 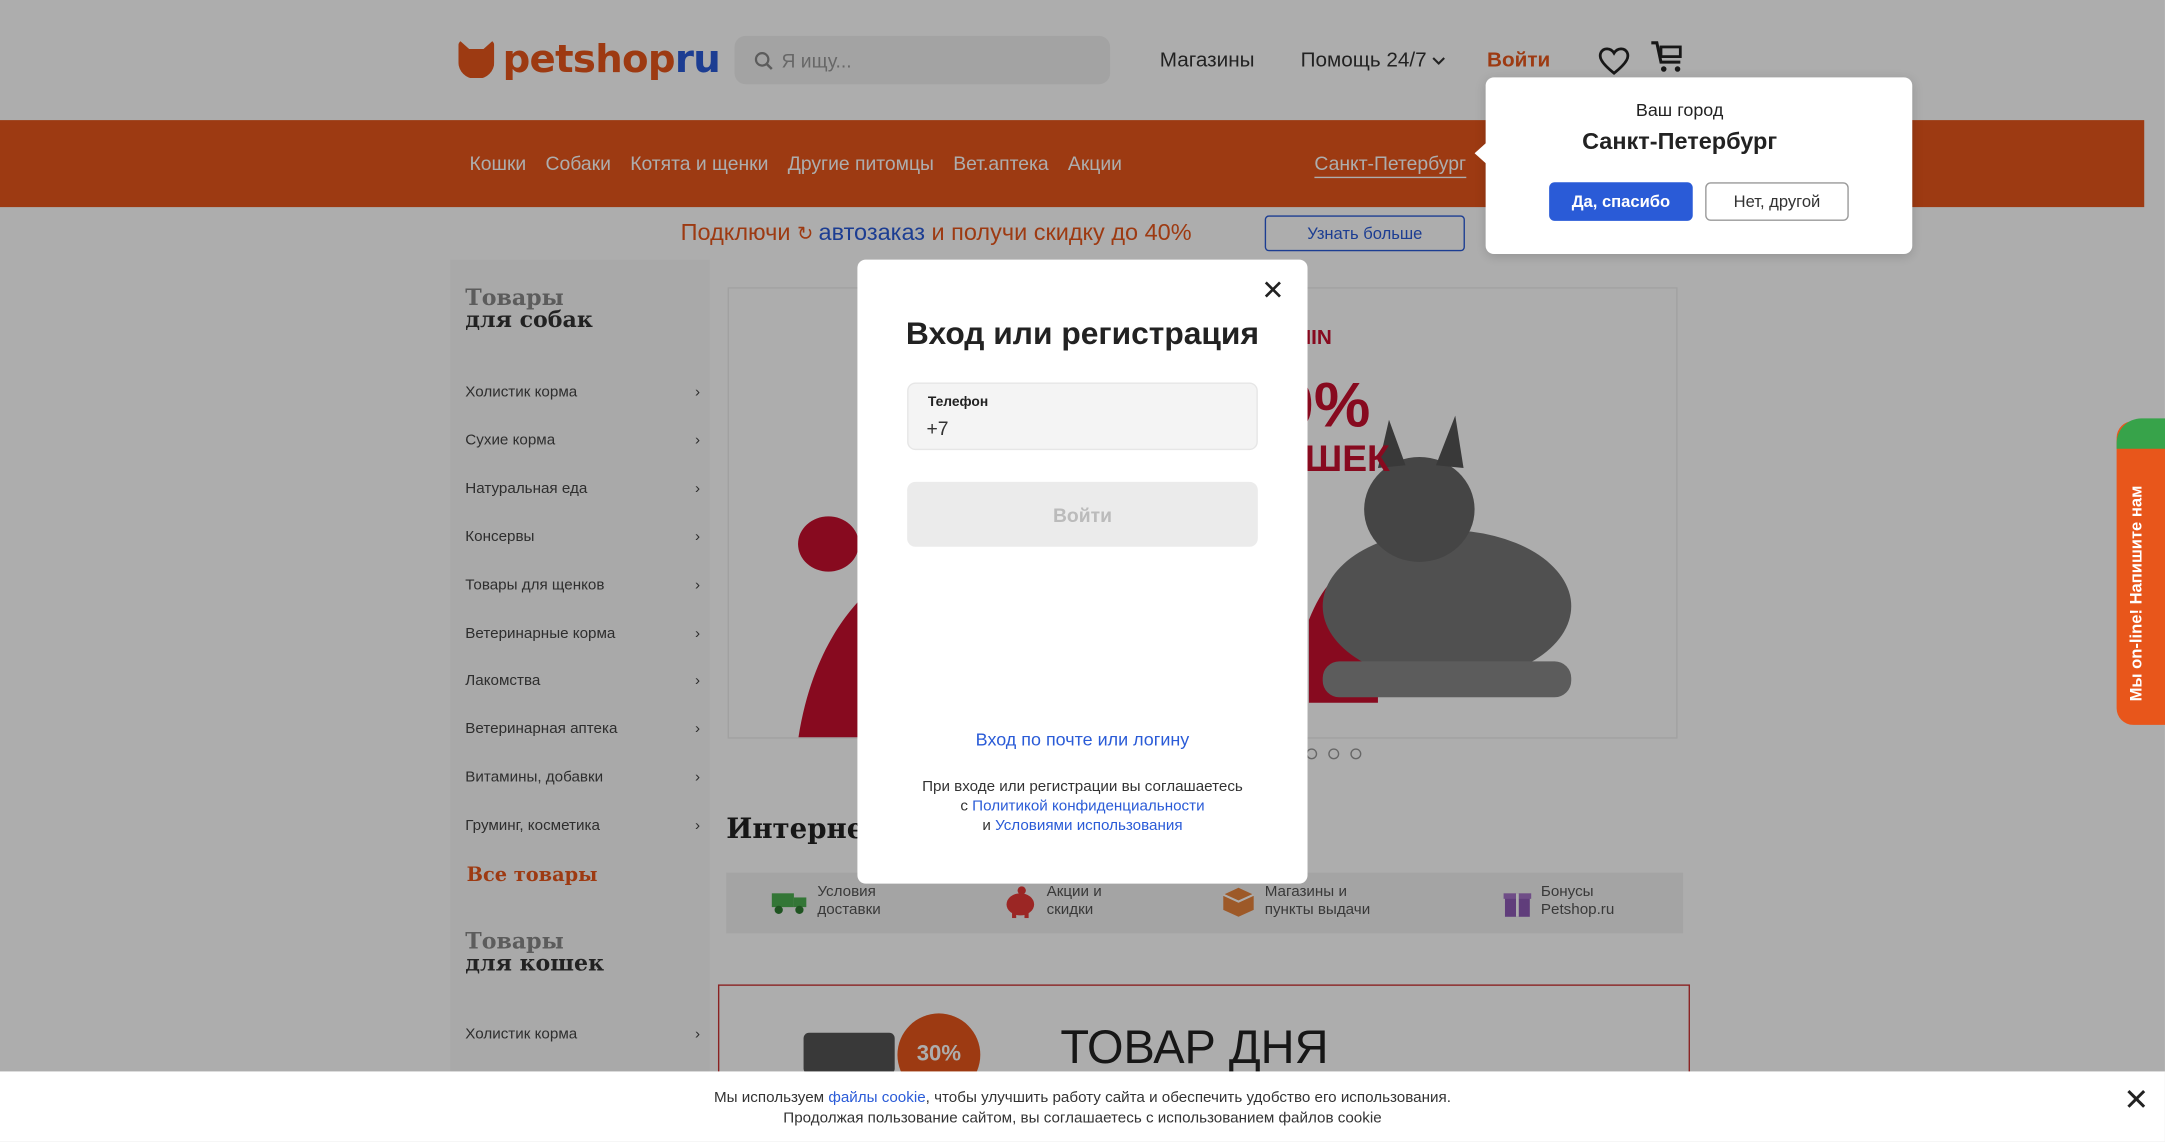 I want to click on cookie-link: файлы cookie, so click(x=876, y=1097).